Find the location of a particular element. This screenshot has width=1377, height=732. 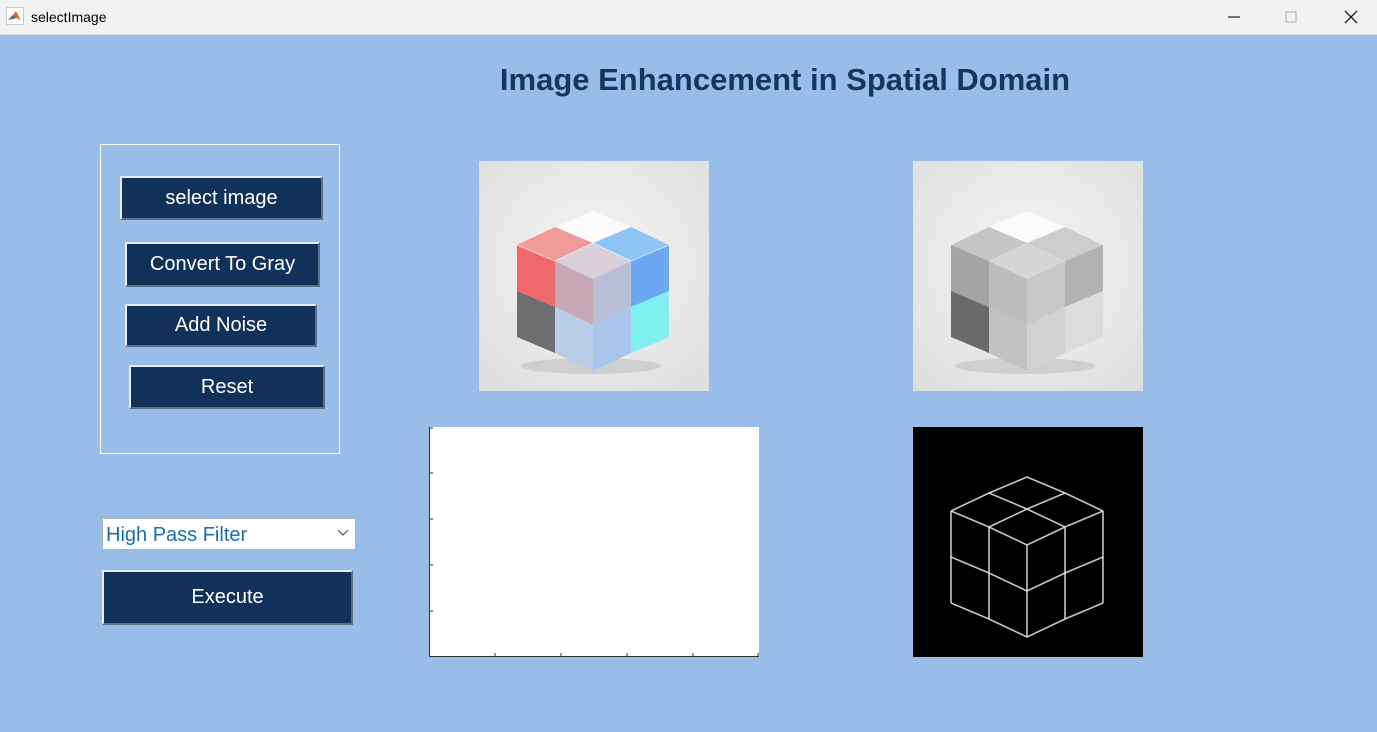

reset-button: Reset is located at coordinates (227, 387).